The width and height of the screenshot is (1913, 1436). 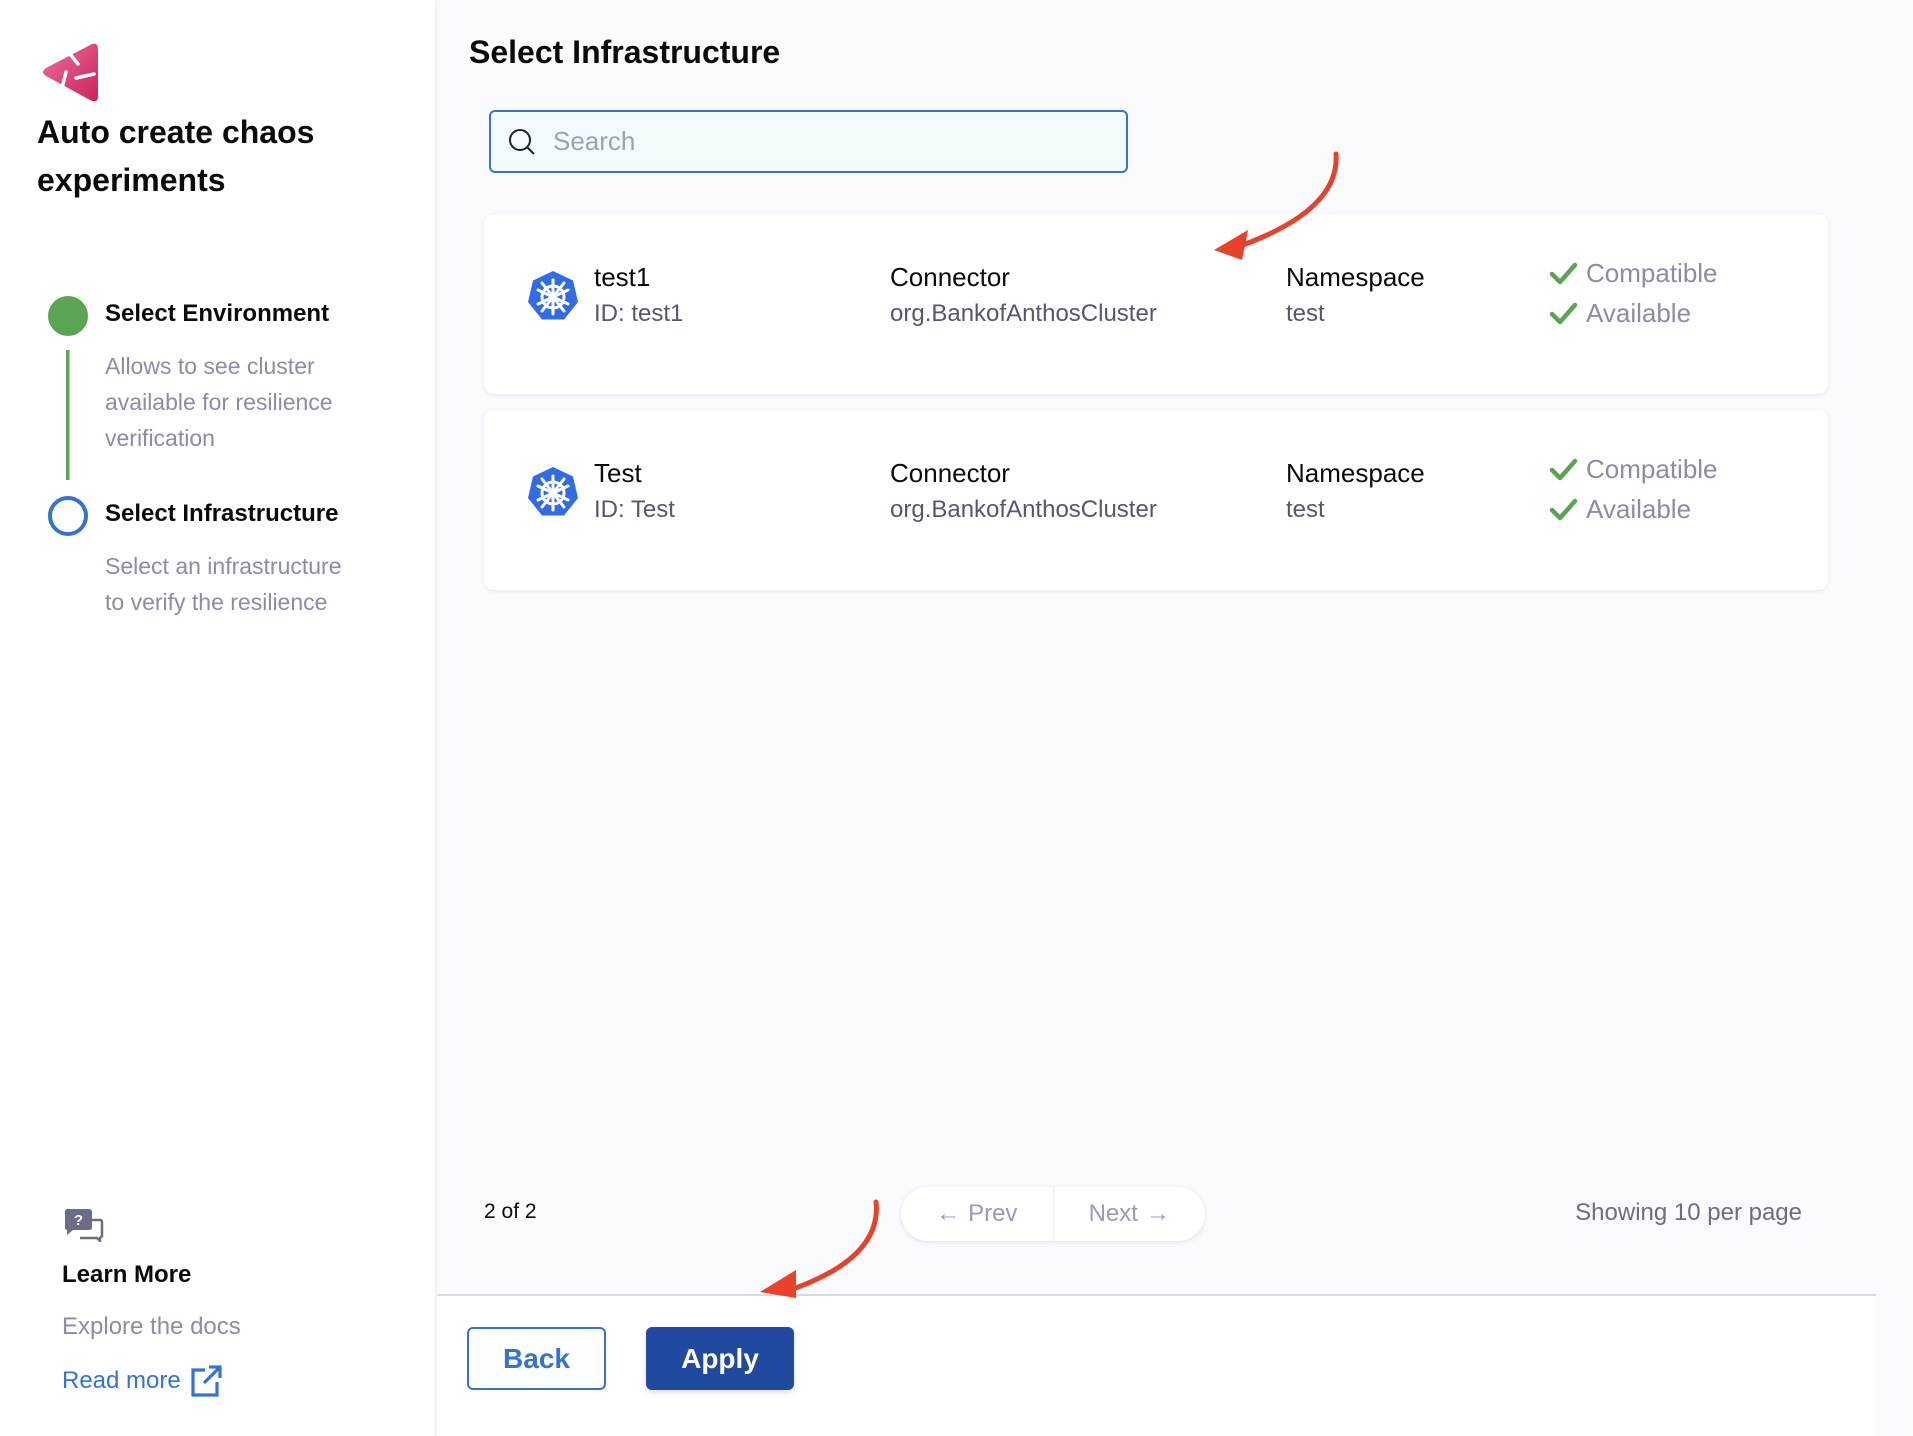 I want to click on step-label-select-environment: Select Environment, so click(x=217, y=314).